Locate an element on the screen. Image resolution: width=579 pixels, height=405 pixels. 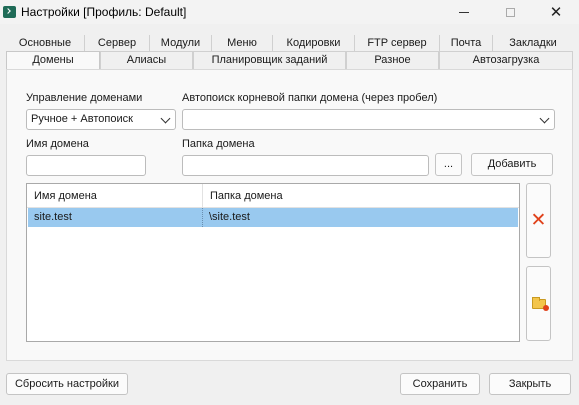
reset-settings-button: Сбросить настройки is located at coordinates (67, 384).